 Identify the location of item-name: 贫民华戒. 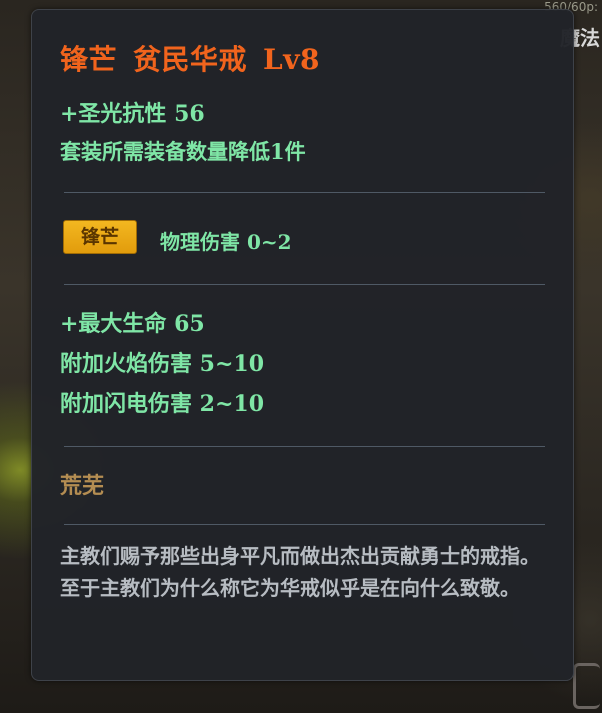
(190, 59).